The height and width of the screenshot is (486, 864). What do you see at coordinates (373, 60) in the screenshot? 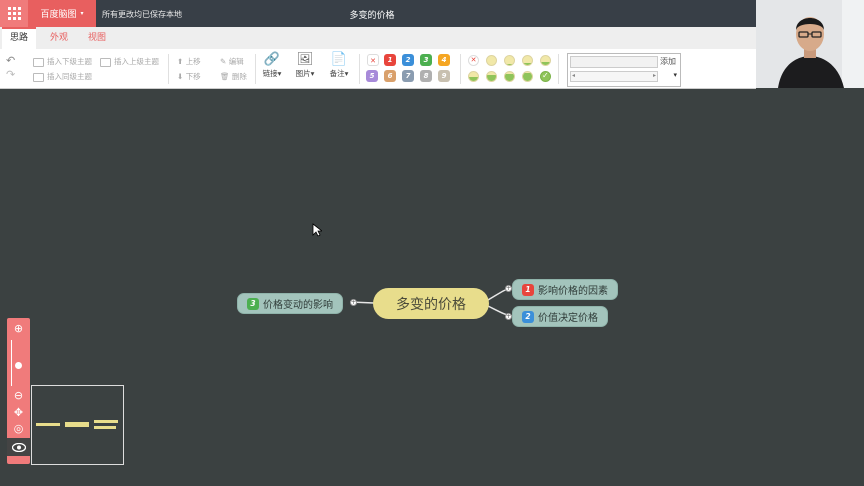
I see `clear-priority-icon: ✕` at bounding box center [373, 60].